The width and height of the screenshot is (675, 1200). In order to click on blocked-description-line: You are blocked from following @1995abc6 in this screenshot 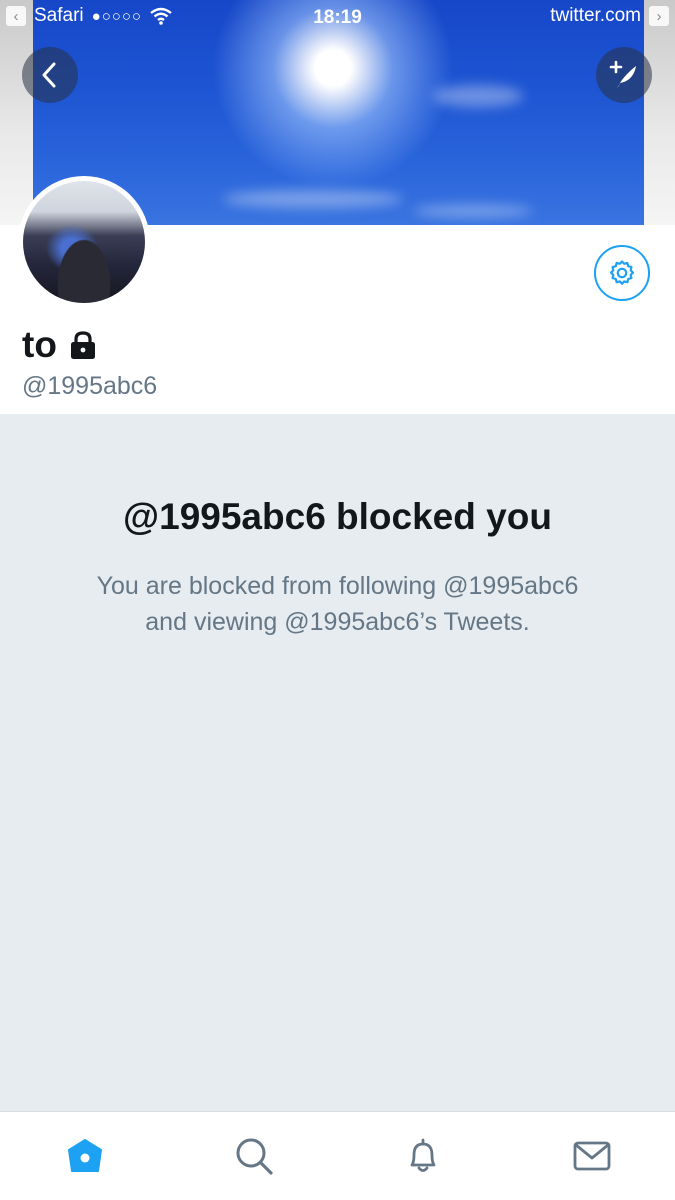, I will do `click(337, 586)`.